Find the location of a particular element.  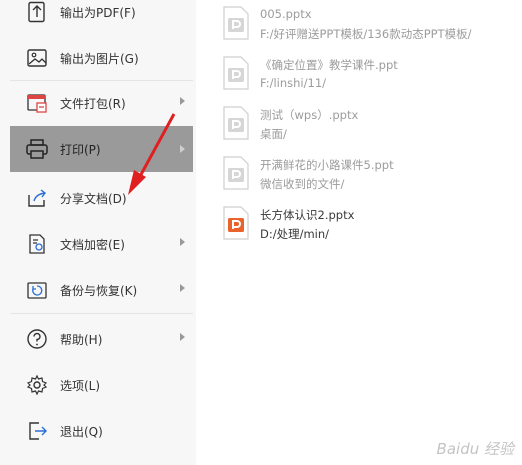

recent-file-item: 《确定位置》教学课件.ppt F:/linshi/11/ is located at coordinates (367, 75).